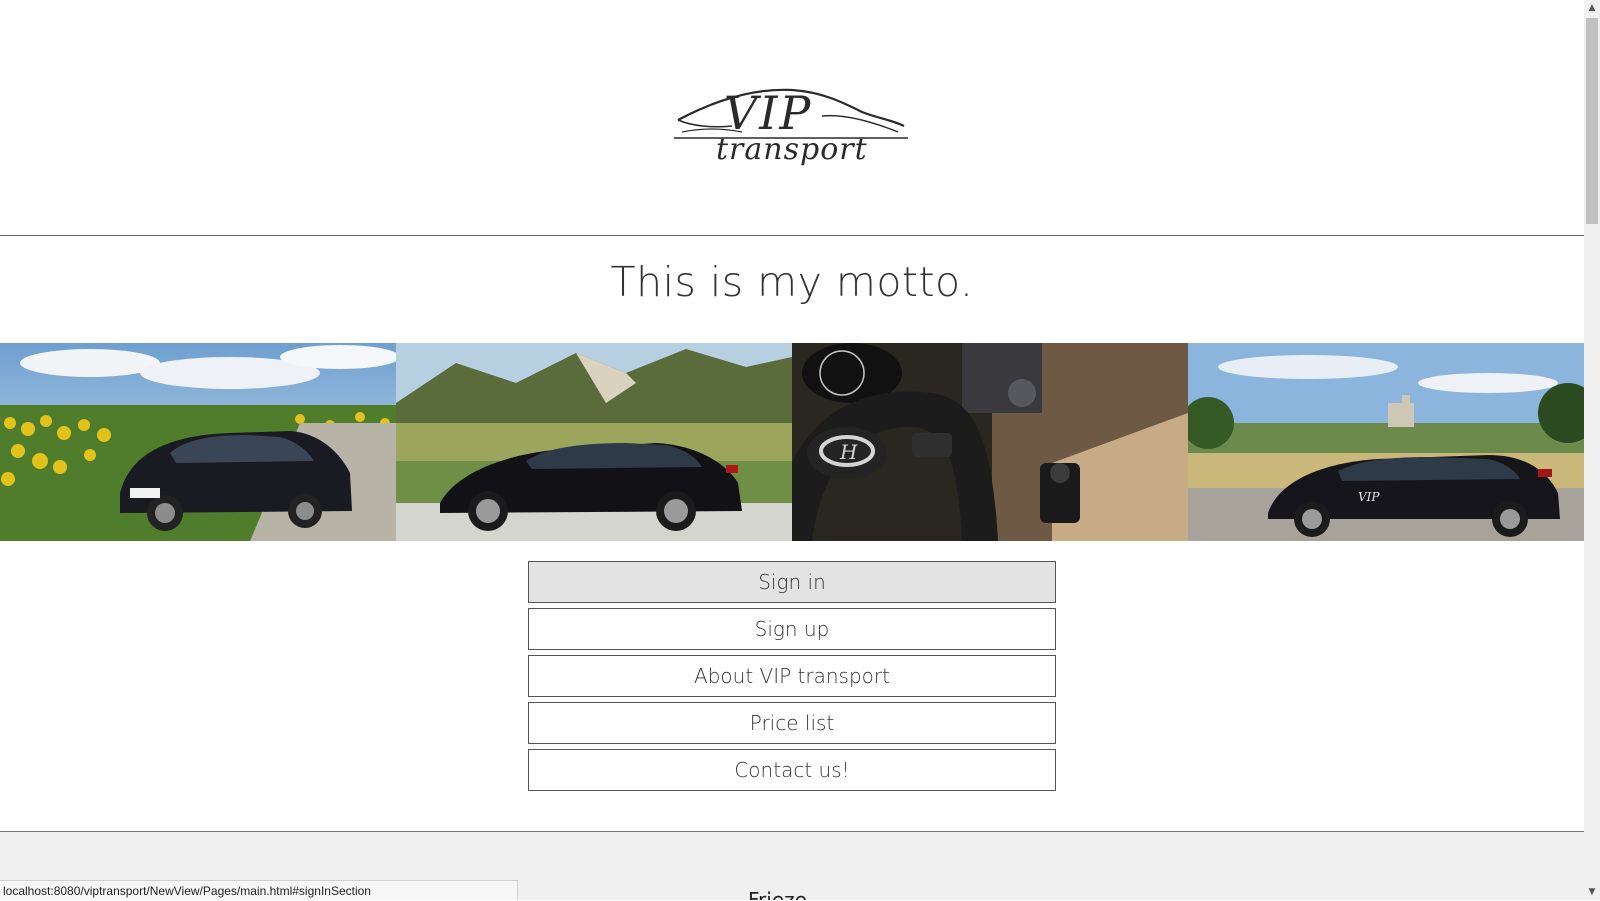 This screenshot has height=901, width=1600. What do you see at coordinates (792, 723) in the screenshot?
I see `price-list-button: Price list` at bounding box center [792, 723].